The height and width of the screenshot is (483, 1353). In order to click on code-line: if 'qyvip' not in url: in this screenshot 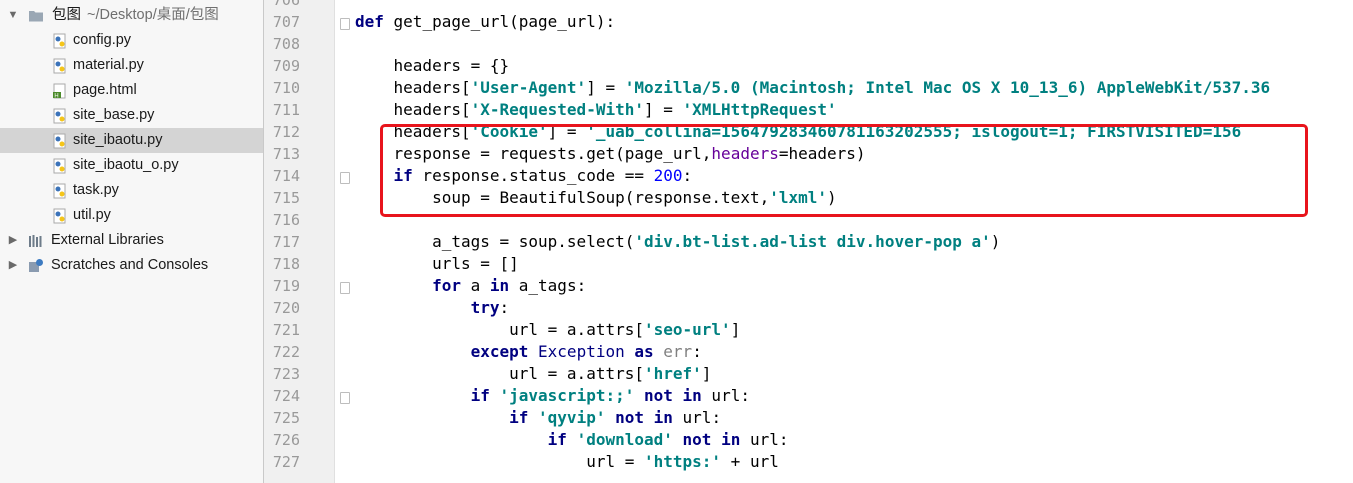, I will do `click(538, 418)`.